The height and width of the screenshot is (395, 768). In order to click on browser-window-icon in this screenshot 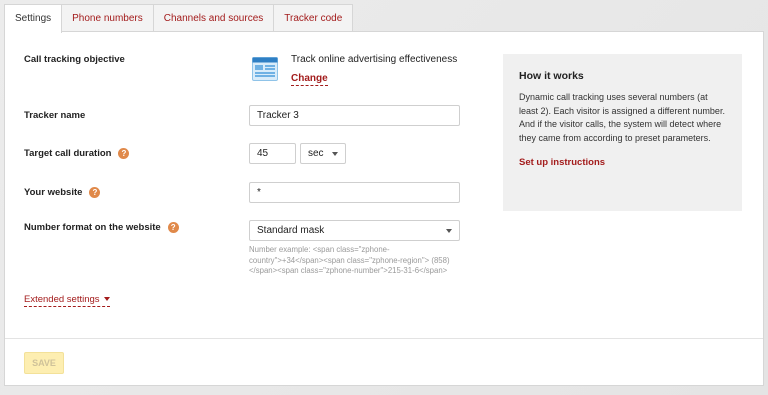, I will do `click(265, 69)`.